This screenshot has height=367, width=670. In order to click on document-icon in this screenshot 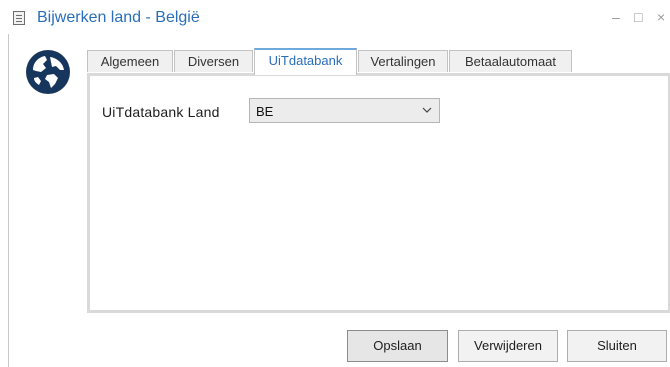, I will do `click(19, 18)`.